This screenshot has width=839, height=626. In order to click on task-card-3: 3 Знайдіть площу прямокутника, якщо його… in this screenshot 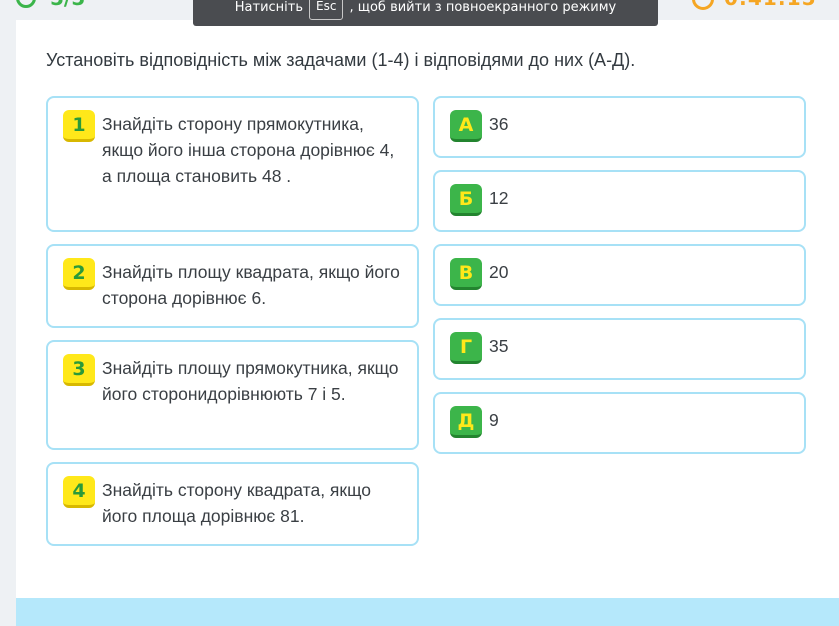, I will do `click(232, 395)`.